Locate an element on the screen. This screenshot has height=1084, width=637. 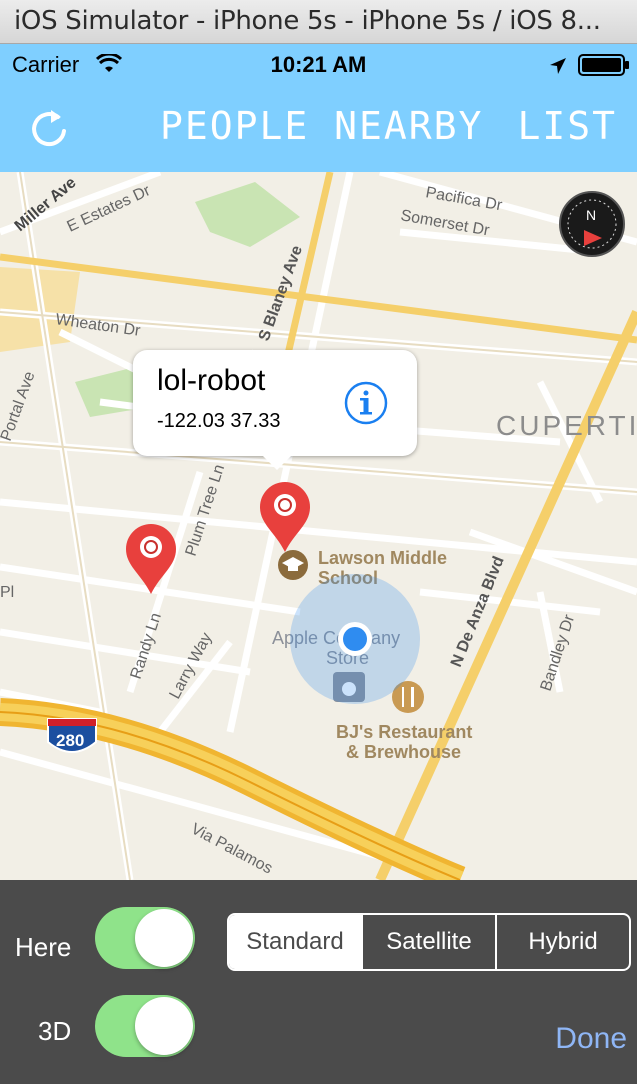
compass-icon: N is located at coordinates (592, 224).